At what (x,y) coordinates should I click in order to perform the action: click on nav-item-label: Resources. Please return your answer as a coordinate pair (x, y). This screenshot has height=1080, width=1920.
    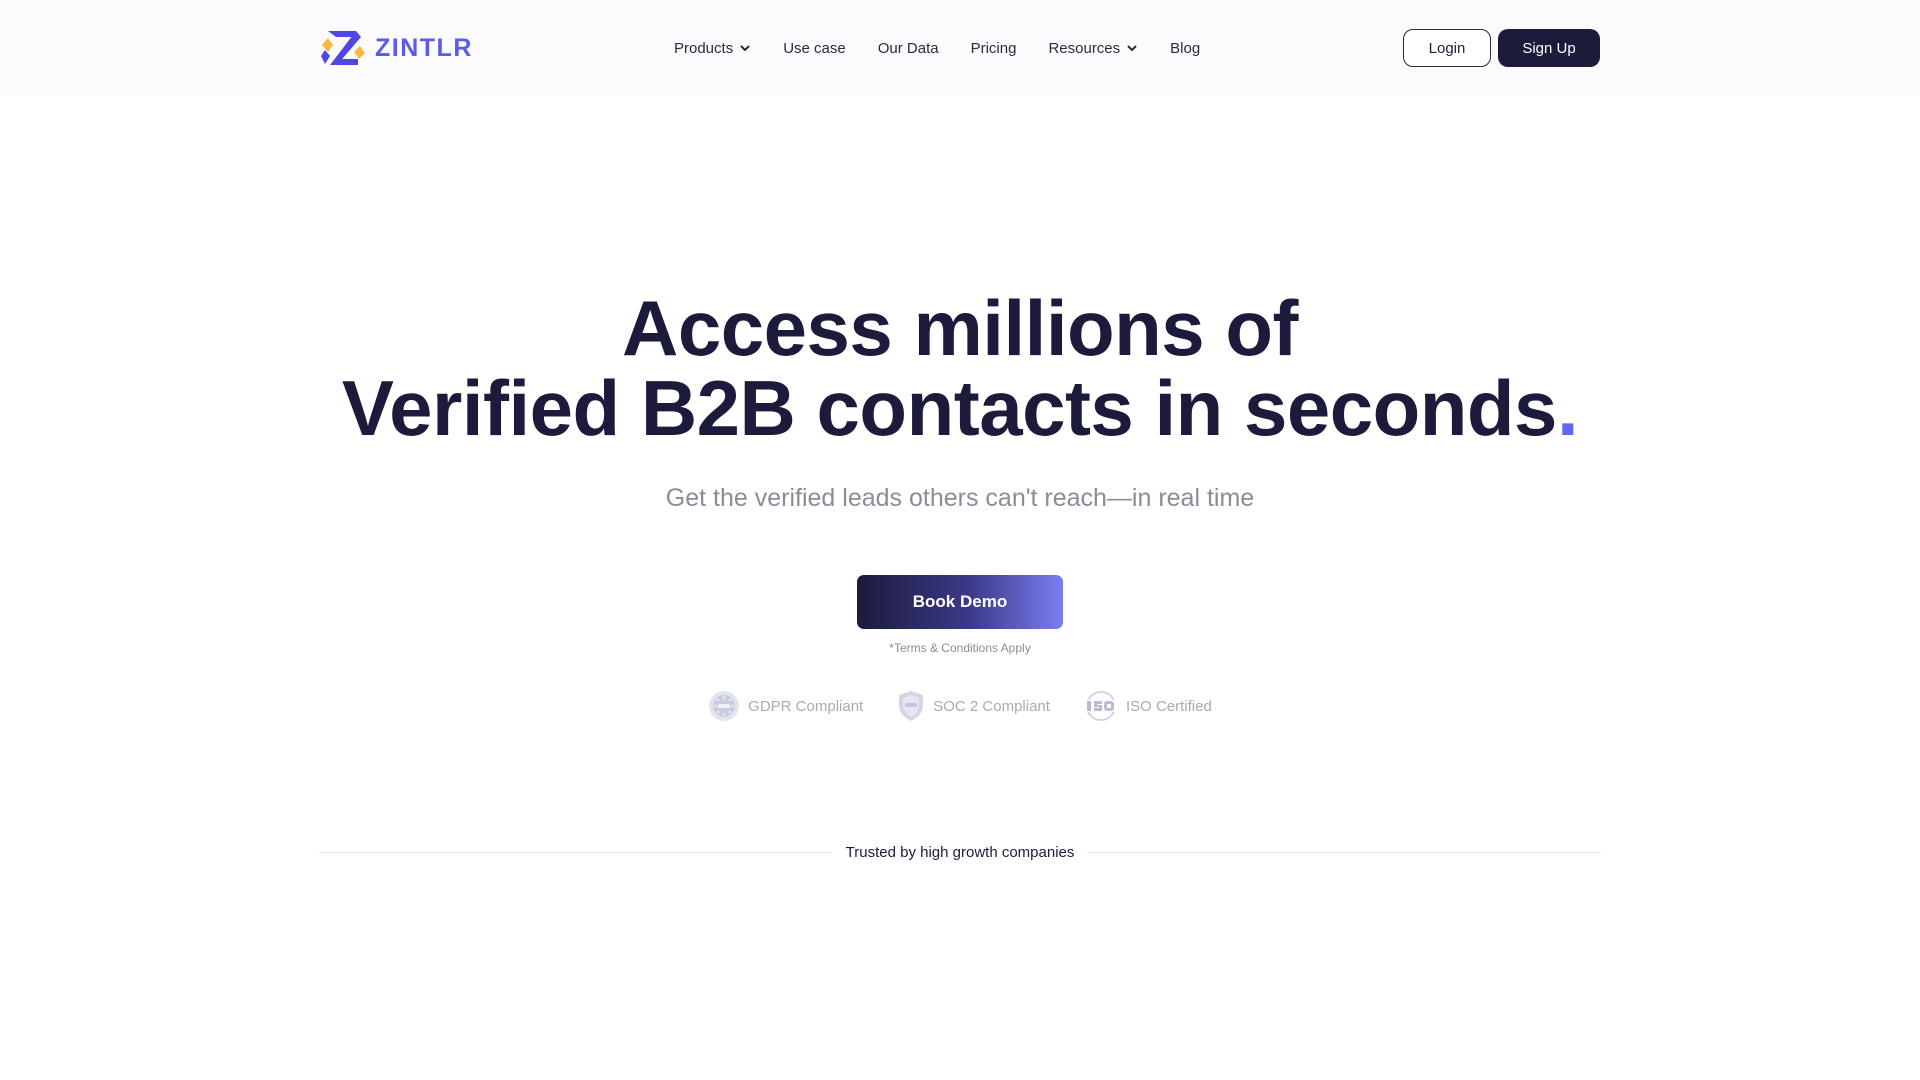
    Looking at the image, I should click on (1084, 48).